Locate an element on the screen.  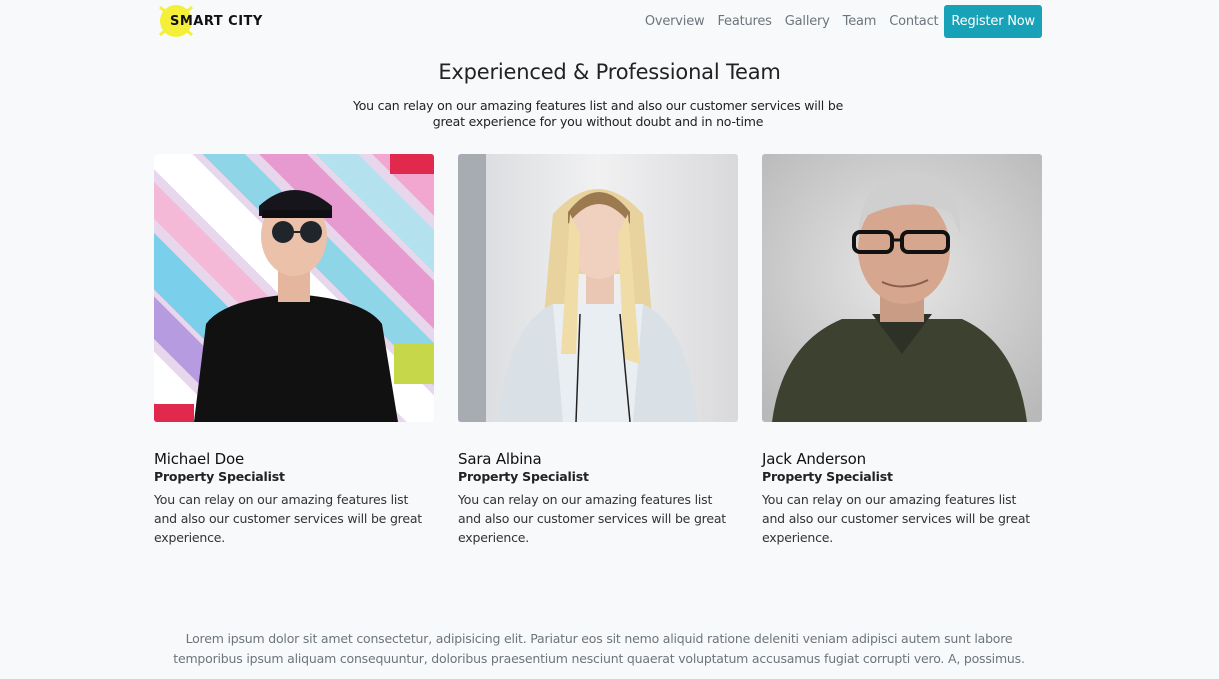
nav-link-gallery: Gallery is located at coordinates (807, 21).